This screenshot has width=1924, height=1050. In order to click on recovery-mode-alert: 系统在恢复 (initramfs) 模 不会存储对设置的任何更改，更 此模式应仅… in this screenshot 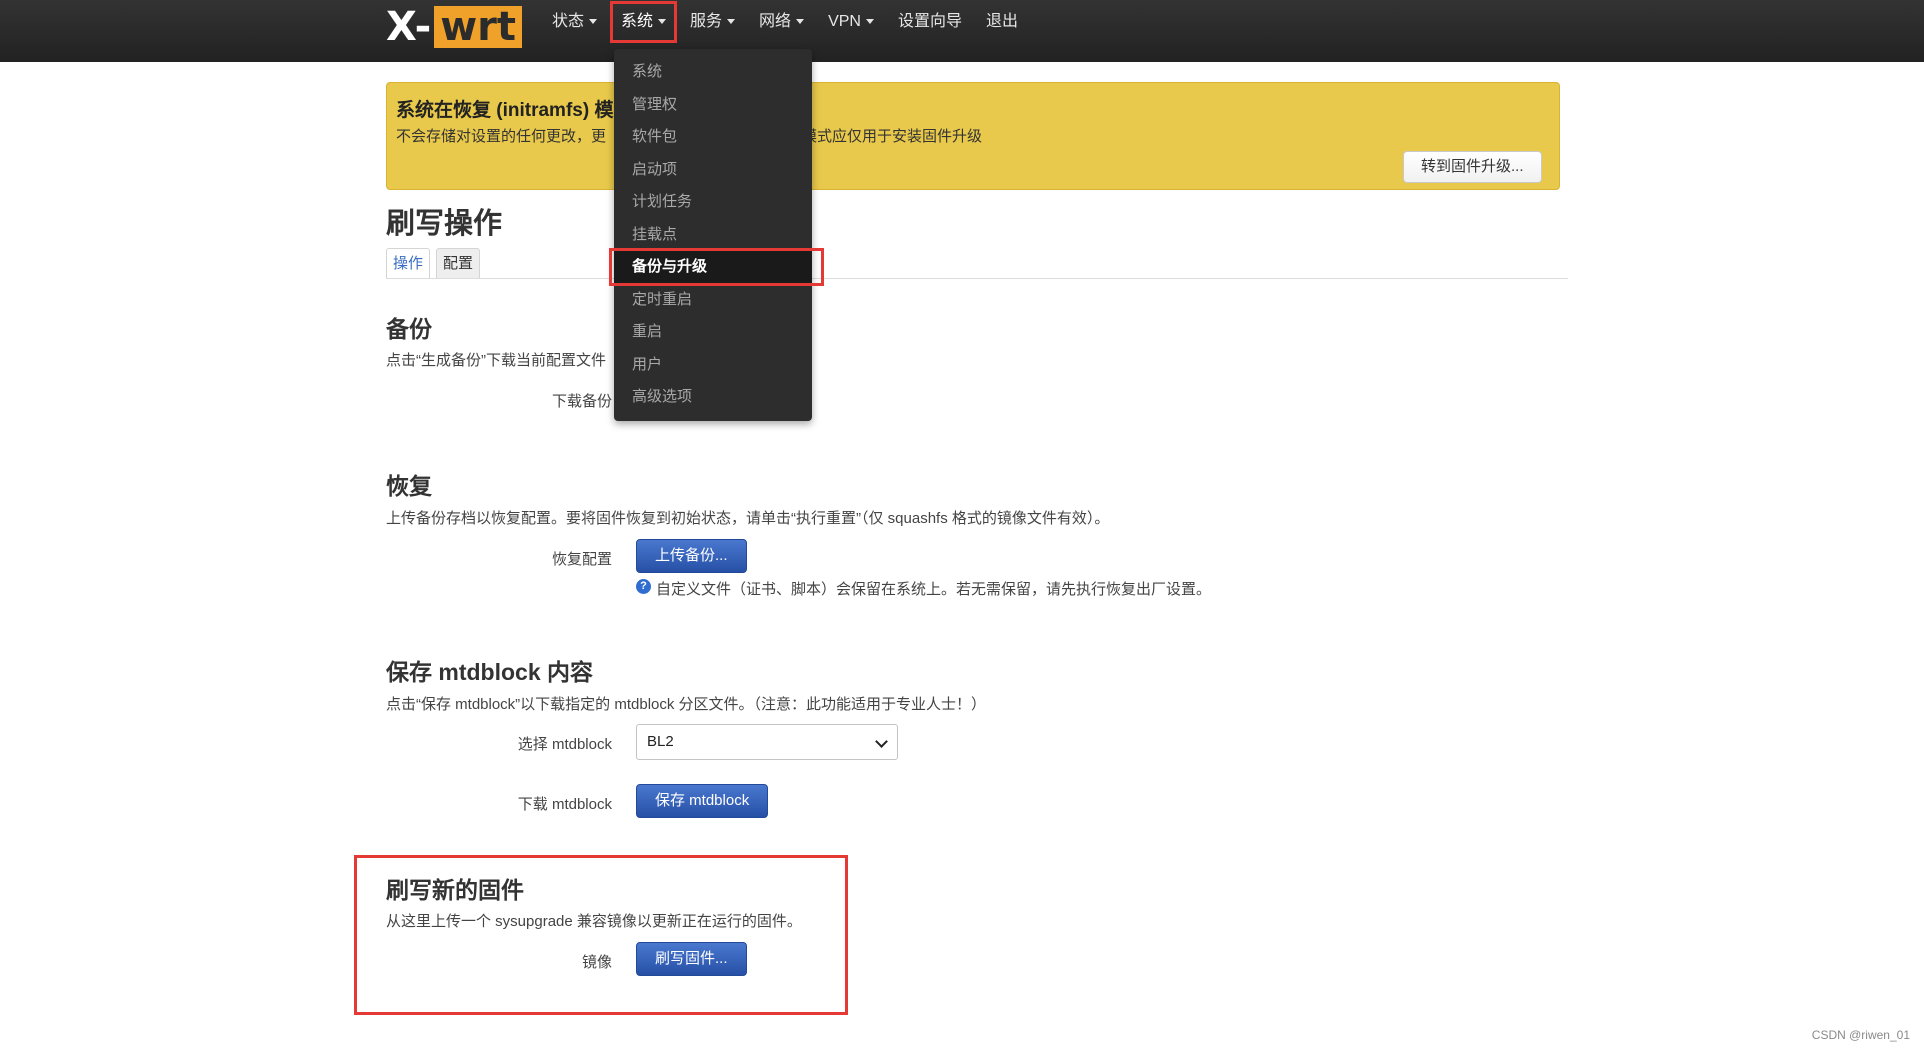, I will do `click(973, 136)`.